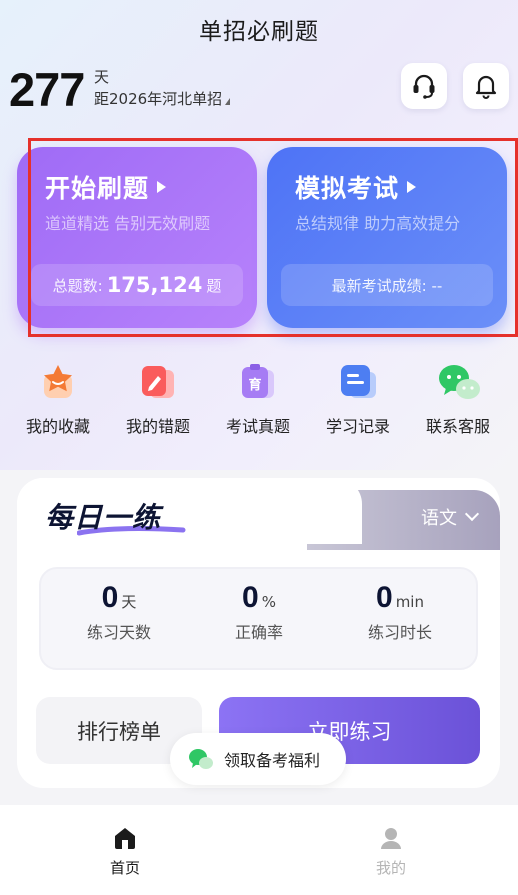  Describe the element at coordinates (391, 838) in the screenshot. I see `user-icon` at that location.